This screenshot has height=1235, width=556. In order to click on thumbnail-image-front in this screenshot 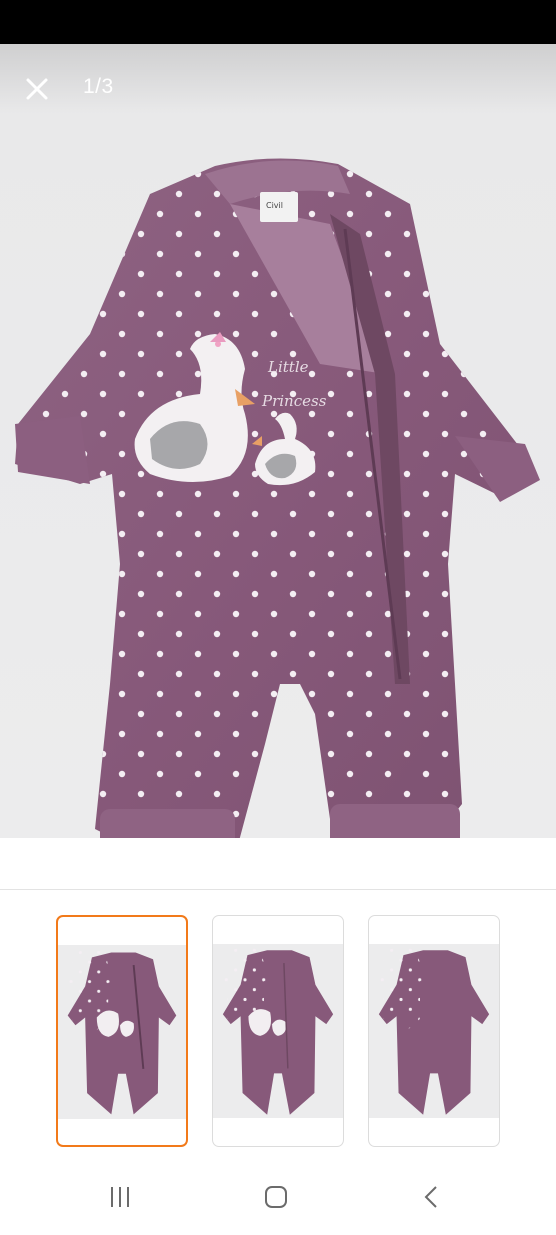, I will do `click(275, 1031)`.